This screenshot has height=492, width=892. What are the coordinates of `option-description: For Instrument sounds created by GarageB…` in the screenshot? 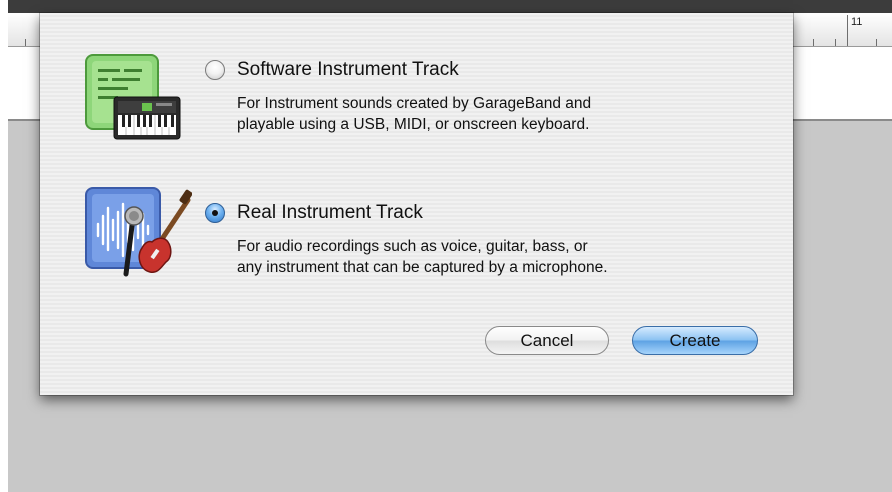 It's located at (414, 103).